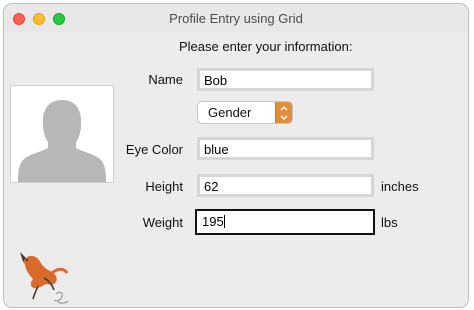 The height and width of the screenshot is (310, 474). What do you see at coordinates (224, 221) in the screenshot?
I see `text-caret` at bounding box center [224, 221].